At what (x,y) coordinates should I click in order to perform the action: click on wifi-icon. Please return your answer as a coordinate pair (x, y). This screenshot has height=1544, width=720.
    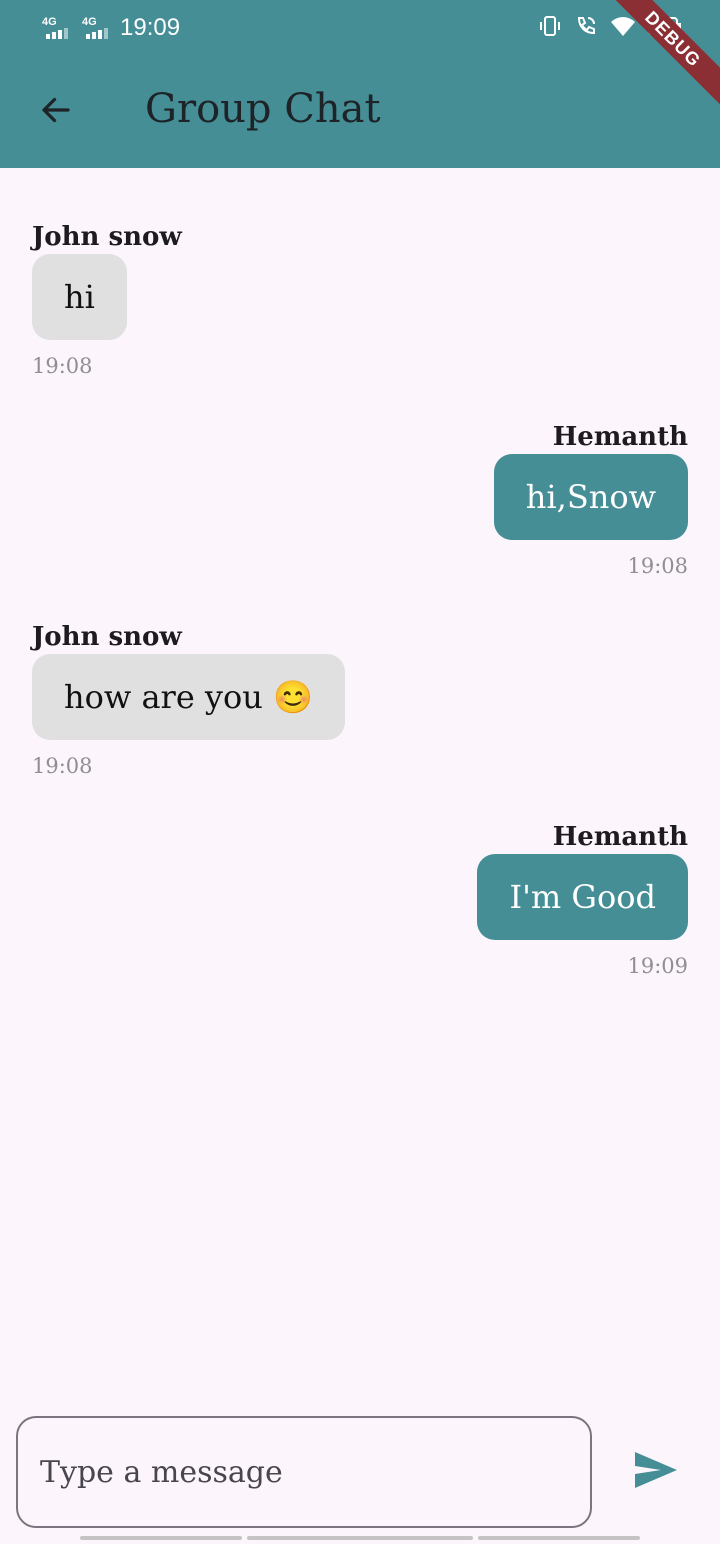
    Looking at the image, I should click on (623, 26).